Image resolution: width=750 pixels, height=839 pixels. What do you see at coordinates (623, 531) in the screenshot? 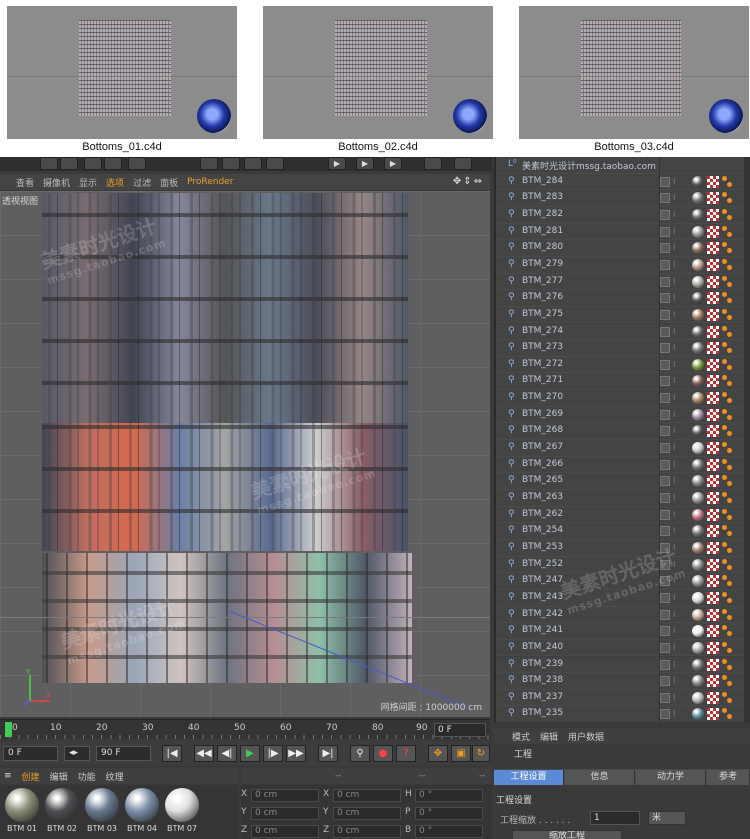
I see `object-row: ⚲ BTM_254 ⁝` at bounding box center [623, 531].